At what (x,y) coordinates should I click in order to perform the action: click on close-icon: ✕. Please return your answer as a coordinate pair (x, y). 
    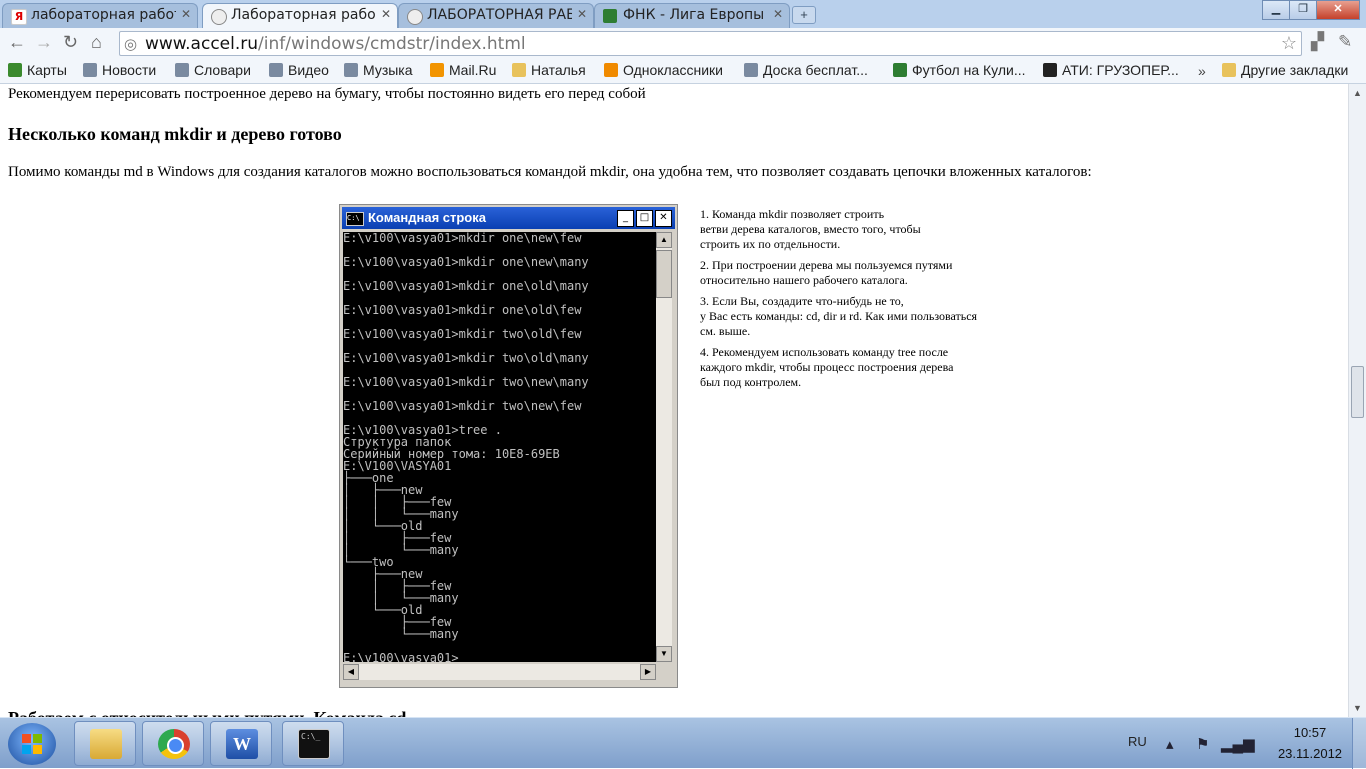
    Looking at the image, I should click on (663, 218).